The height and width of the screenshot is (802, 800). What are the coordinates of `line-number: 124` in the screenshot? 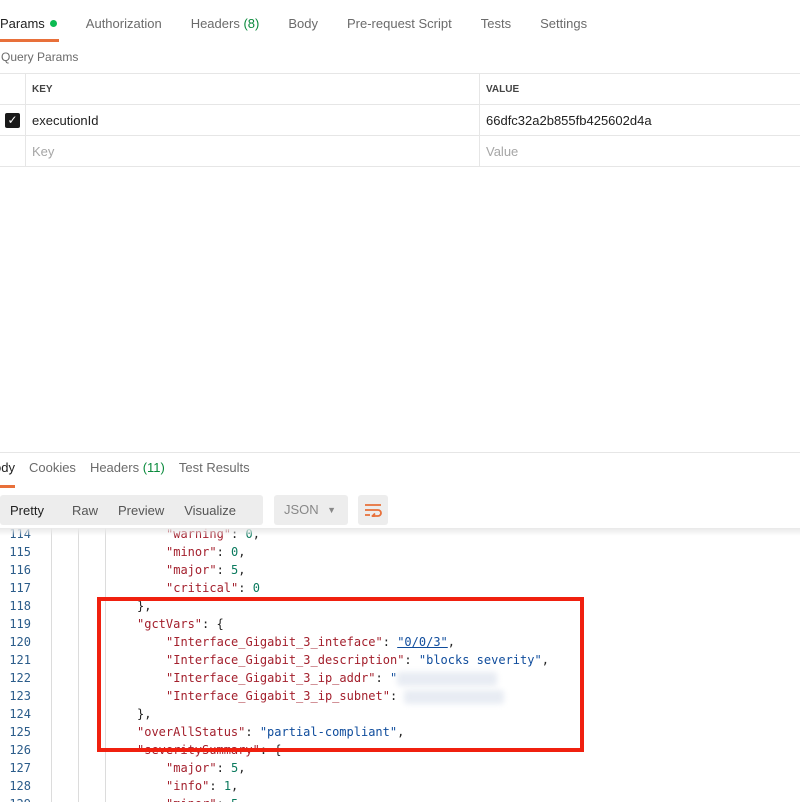 It's located at (20, 714).